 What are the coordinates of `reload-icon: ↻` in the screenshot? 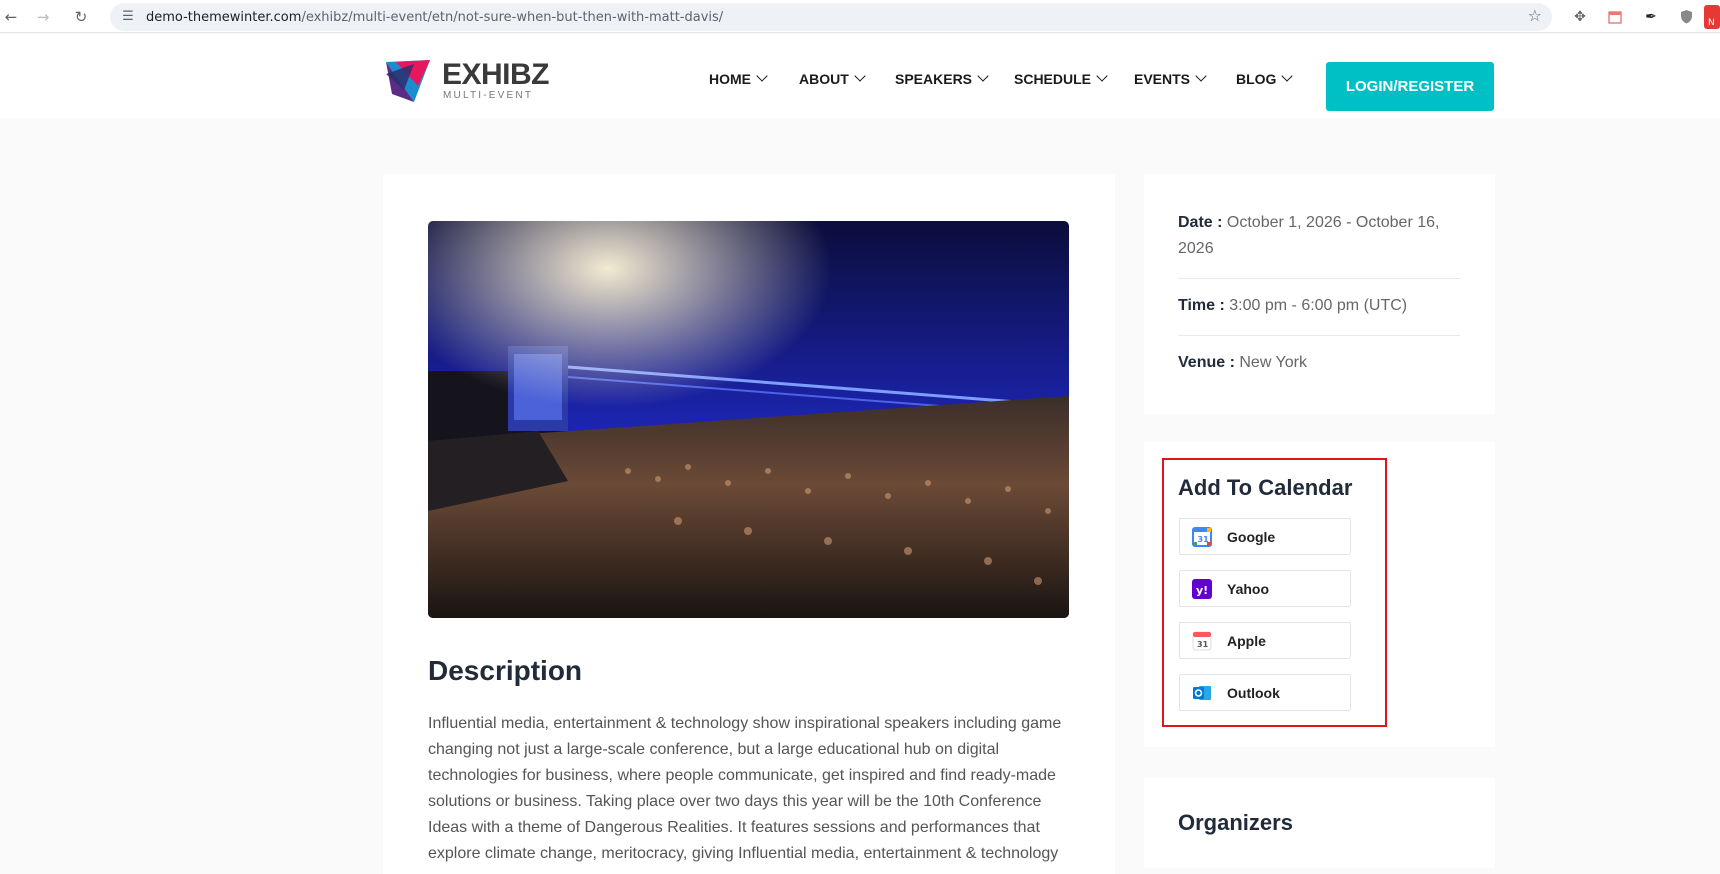 It's located at (81, 16).